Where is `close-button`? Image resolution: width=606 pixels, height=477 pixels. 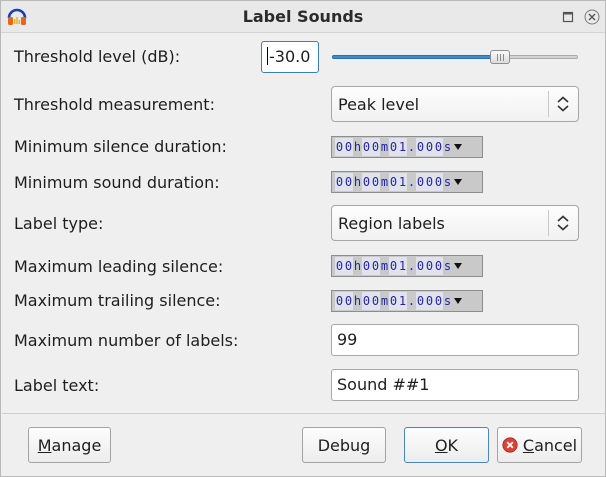 close-button is located at coordinates (592, 17).